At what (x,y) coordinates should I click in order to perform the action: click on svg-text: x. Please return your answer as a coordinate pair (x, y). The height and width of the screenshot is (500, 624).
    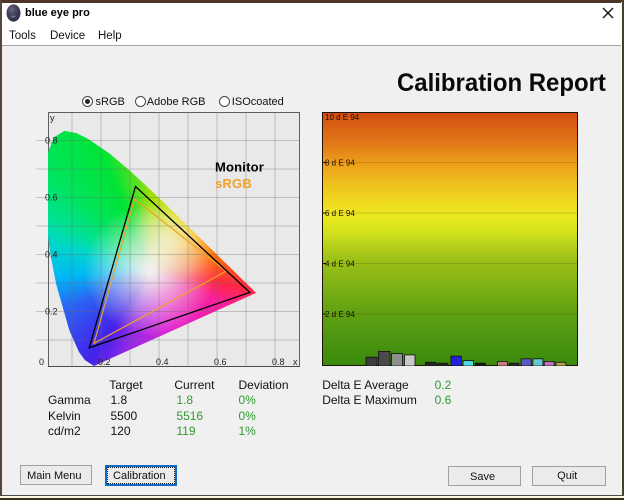
    Looking at the image, I should click on (295, 362).